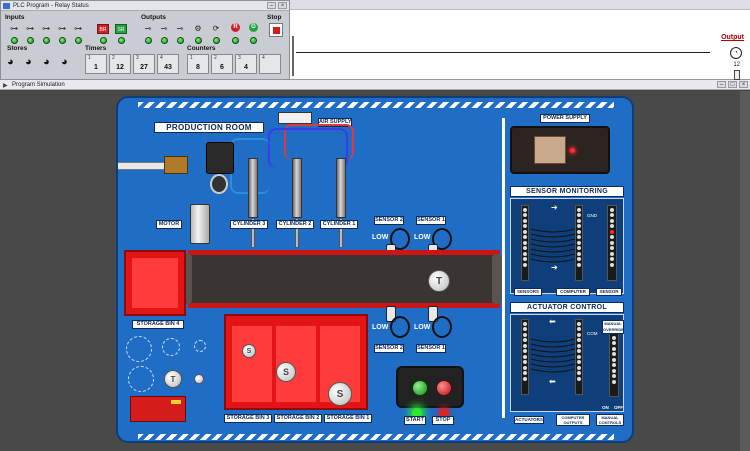  Describe the element at coordinates (168, 67) in the screenshot. I see `timer-value: 43` at that location.